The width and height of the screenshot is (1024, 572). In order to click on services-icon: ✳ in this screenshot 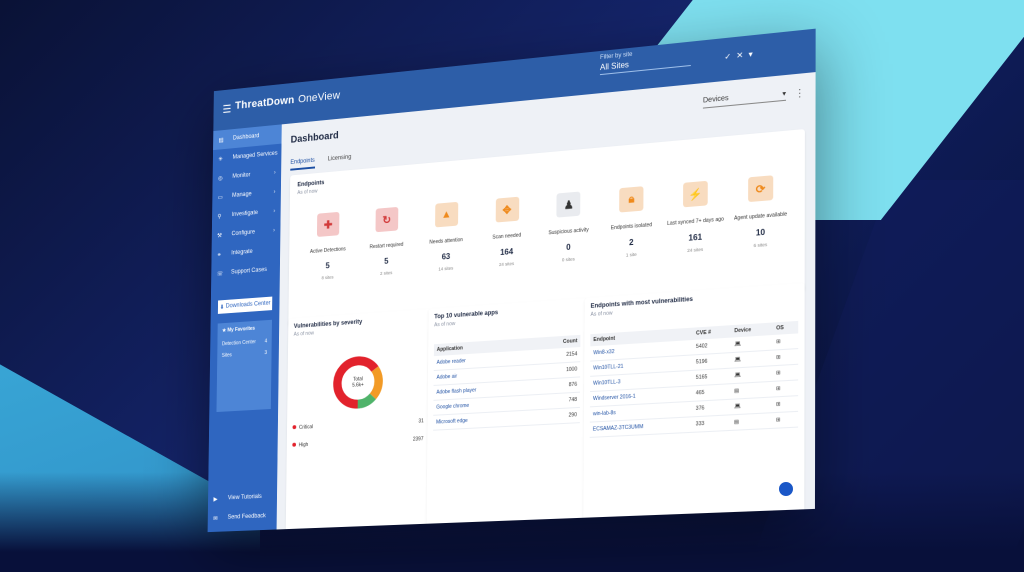, I will do `click(222, 159)`.